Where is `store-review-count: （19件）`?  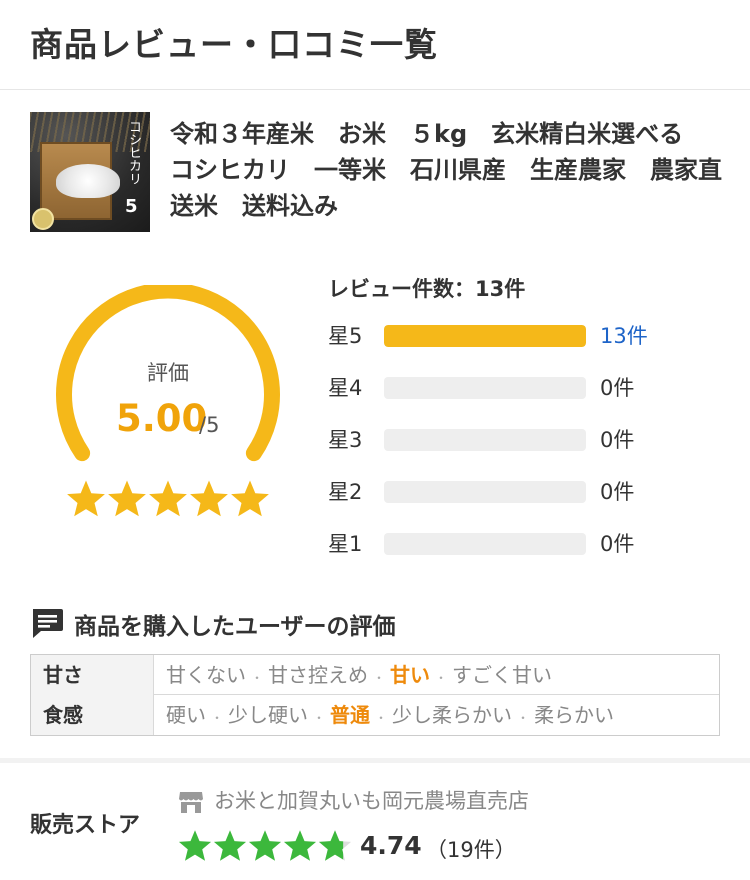 store-review-count: （19件） is located at coordinates (471, 850).